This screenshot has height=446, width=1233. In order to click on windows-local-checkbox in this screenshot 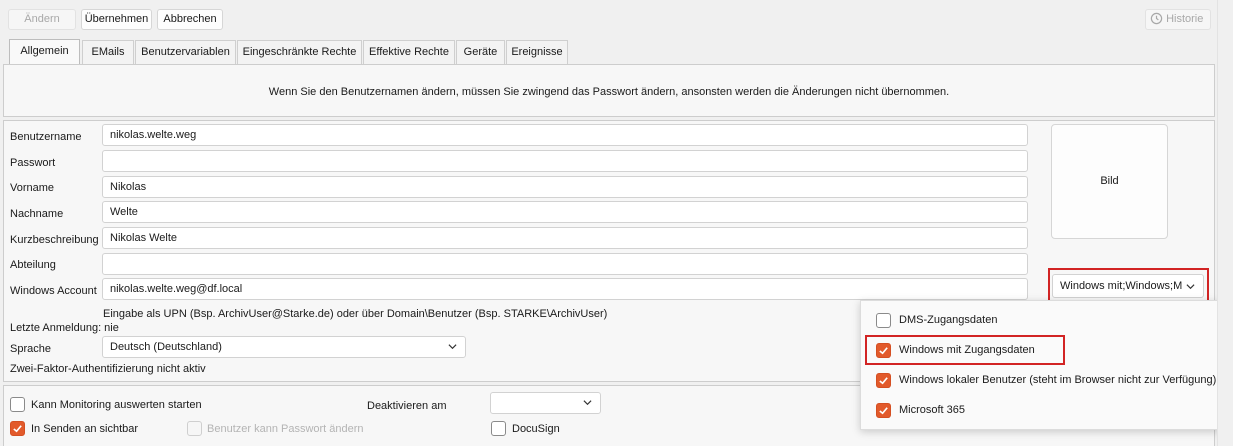, I will do `click(883, 380)`.